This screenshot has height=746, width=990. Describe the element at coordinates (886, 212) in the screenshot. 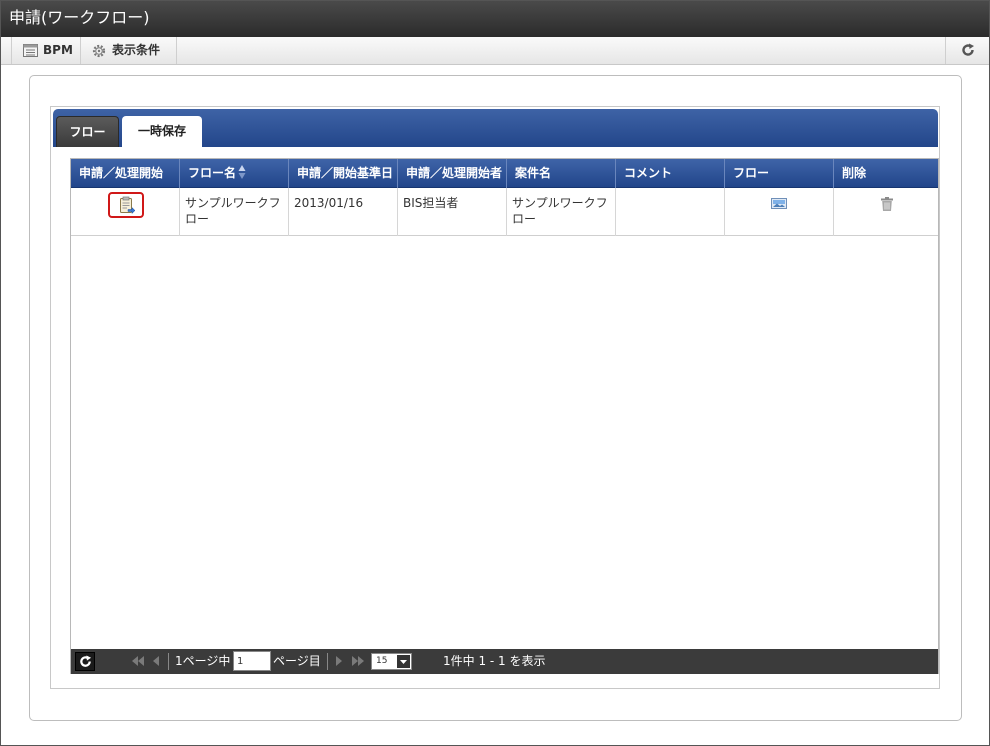

I see `cell-delete` at that location.